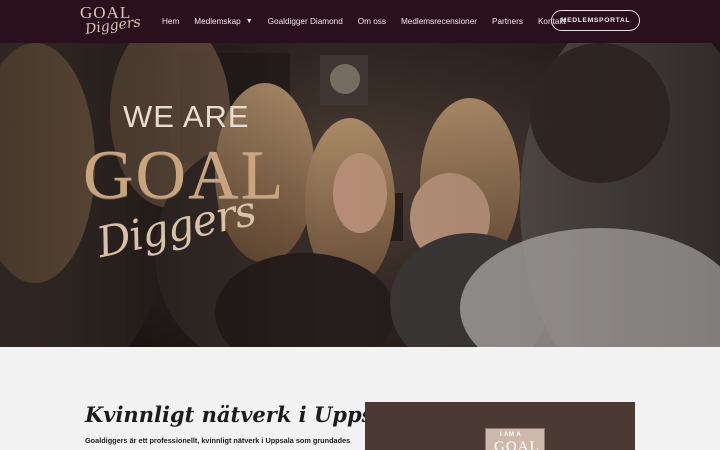 The width and height of the screenshot is (720, 450). I want to click on nav-link-medlemsrecensioner: Medlemsrecensioner, so click(439, 21).